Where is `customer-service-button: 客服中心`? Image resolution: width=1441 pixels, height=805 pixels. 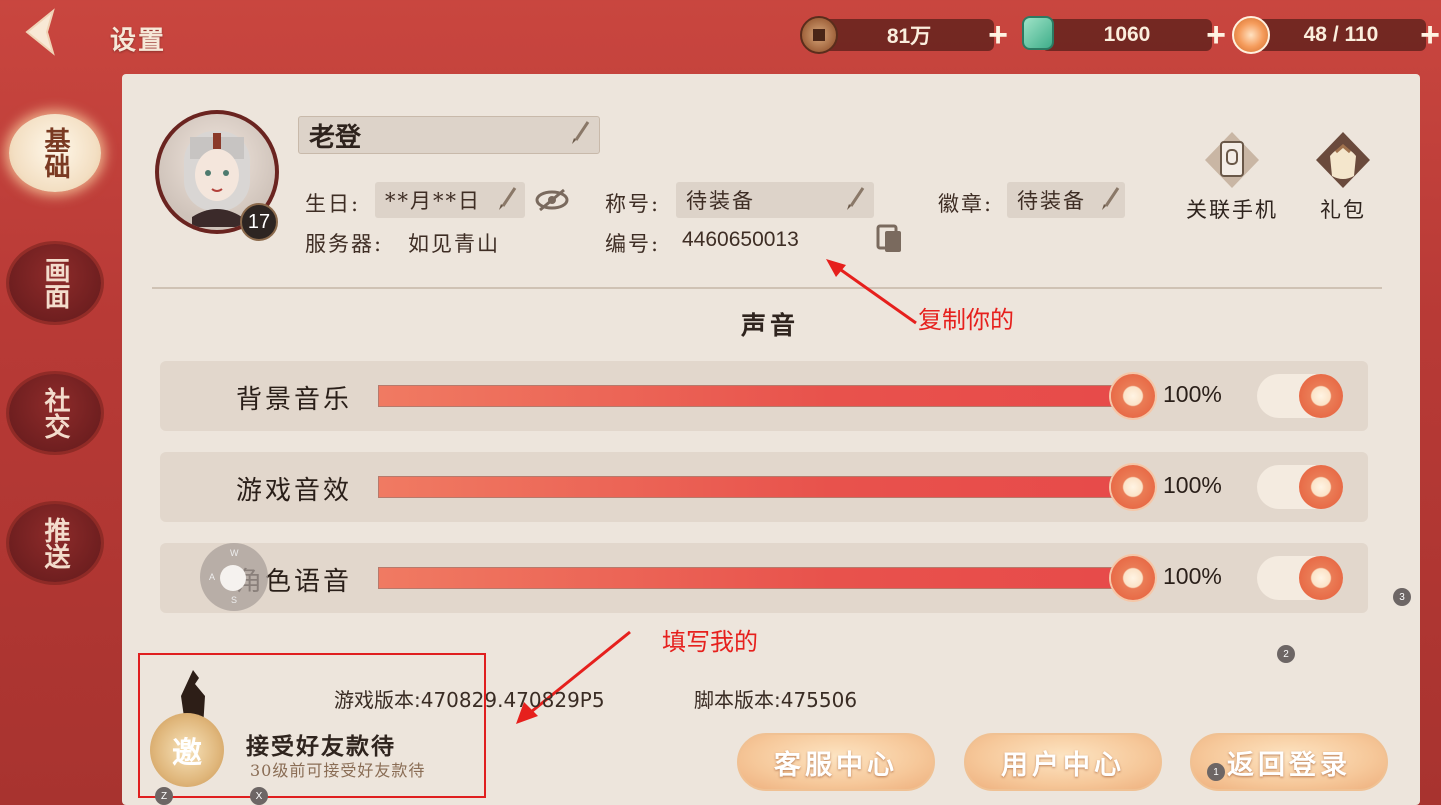 customer-service-button: 客服中心 is located at coordinates (836, 762).